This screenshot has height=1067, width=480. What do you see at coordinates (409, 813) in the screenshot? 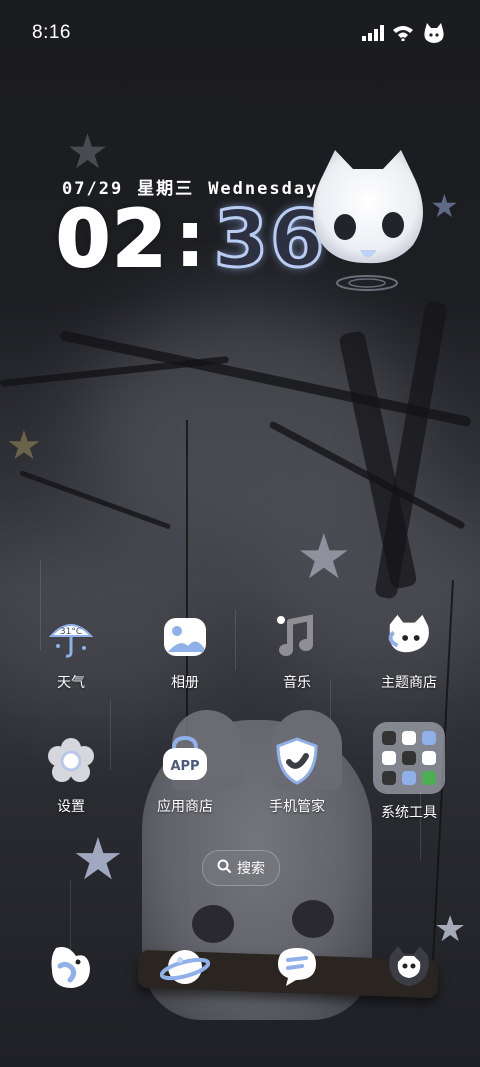
I see `app-label: 系统工具` at bounding box center [409, 813].